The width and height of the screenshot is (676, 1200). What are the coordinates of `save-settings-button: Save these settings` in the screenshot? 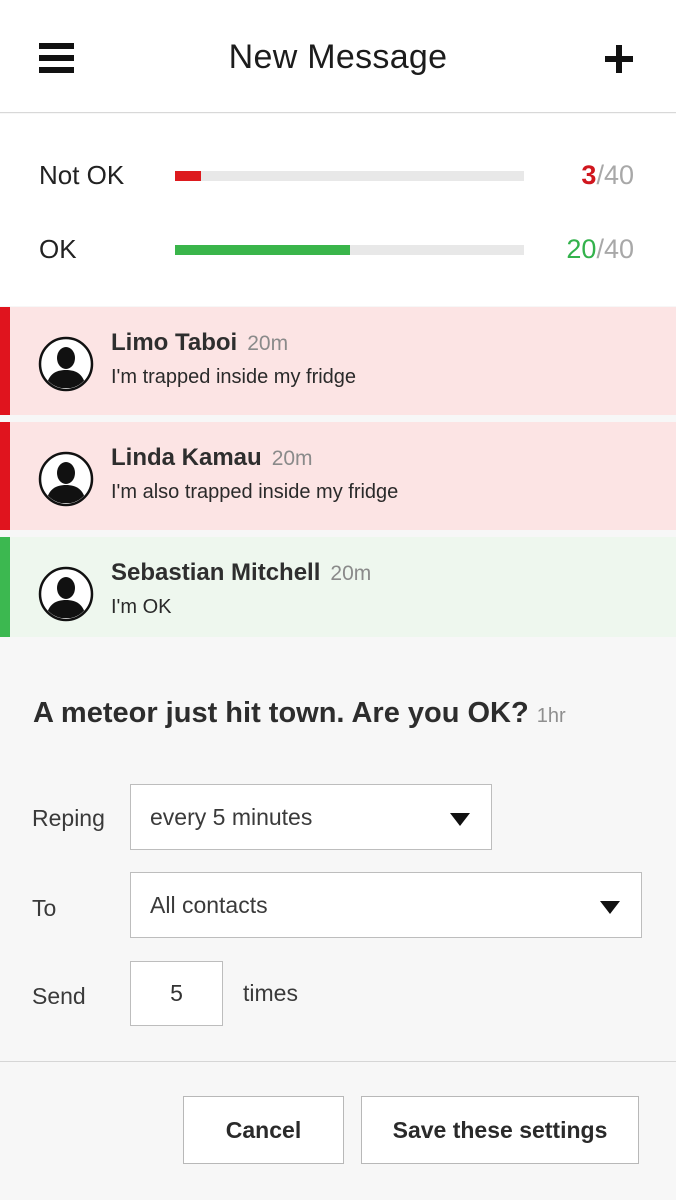 It's located at (500, 1130).